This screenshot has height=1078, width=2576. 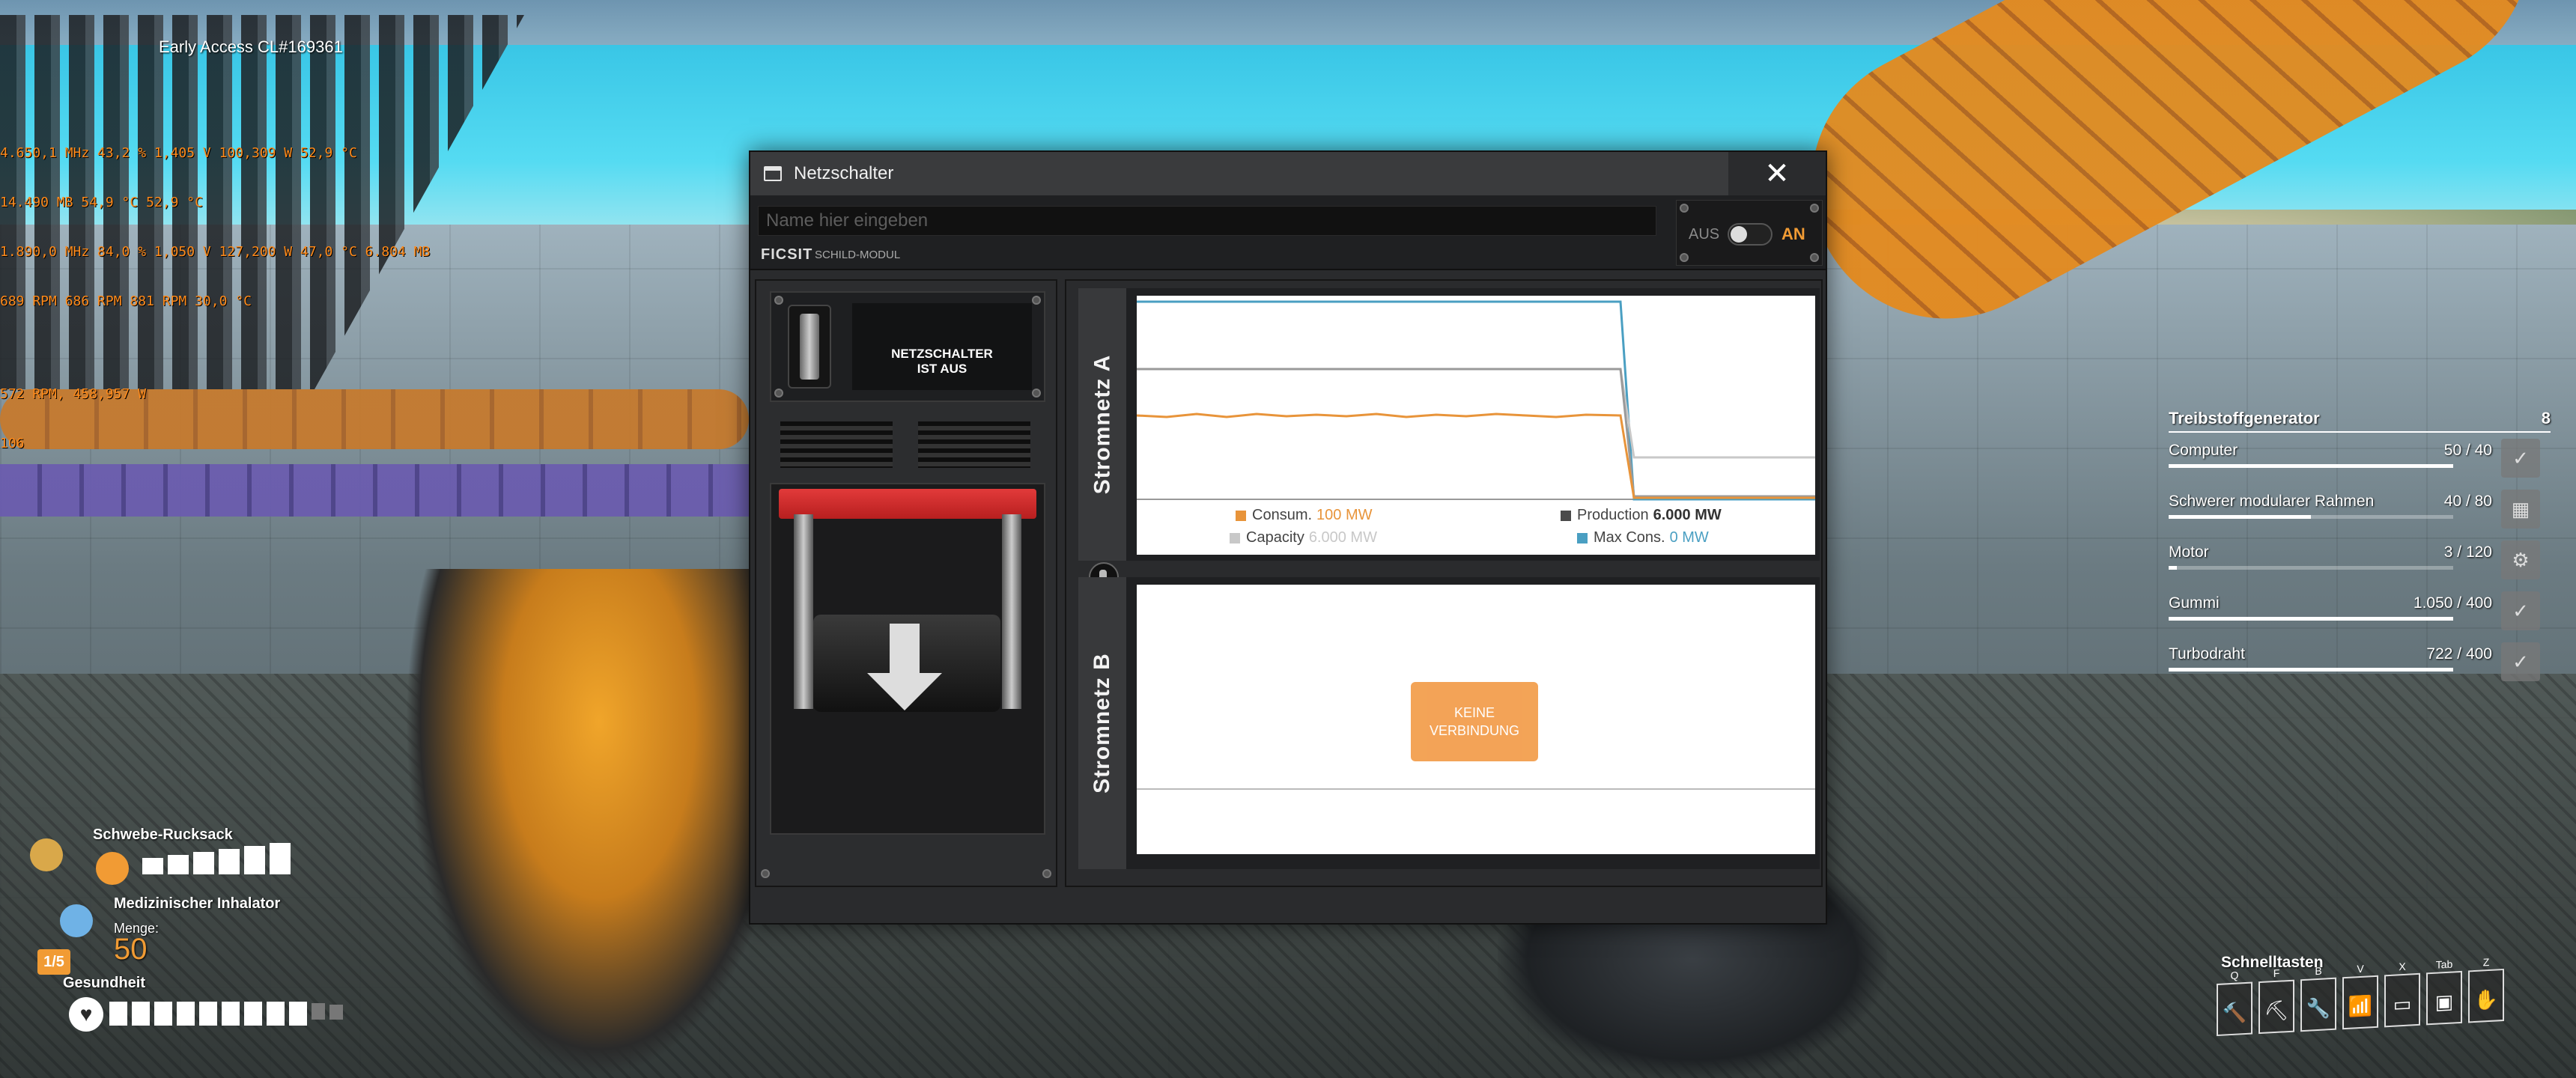 I want to click on hotbar-slot-hammer: Q 🔨, so click(x=2235, y=1003).